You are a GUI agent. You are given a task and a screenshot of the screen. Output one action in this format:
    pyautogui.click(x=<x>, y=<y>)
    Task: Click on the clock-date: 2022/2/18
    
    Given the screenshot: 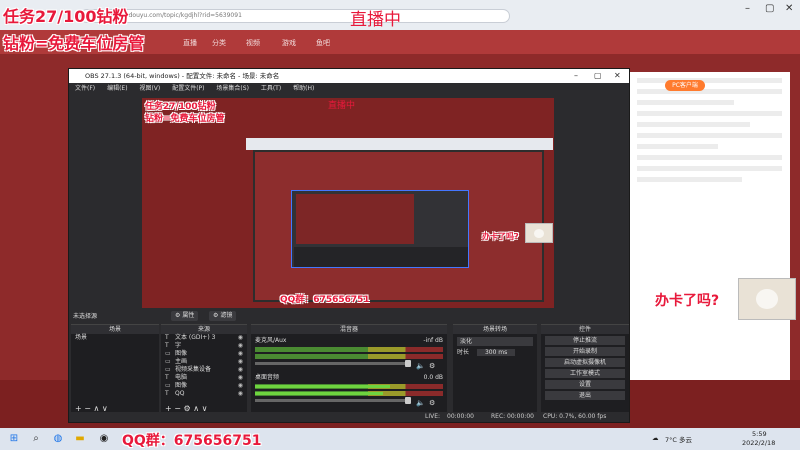 What is the action you would take?
    pyautogui.click(x=758, y=443)
    